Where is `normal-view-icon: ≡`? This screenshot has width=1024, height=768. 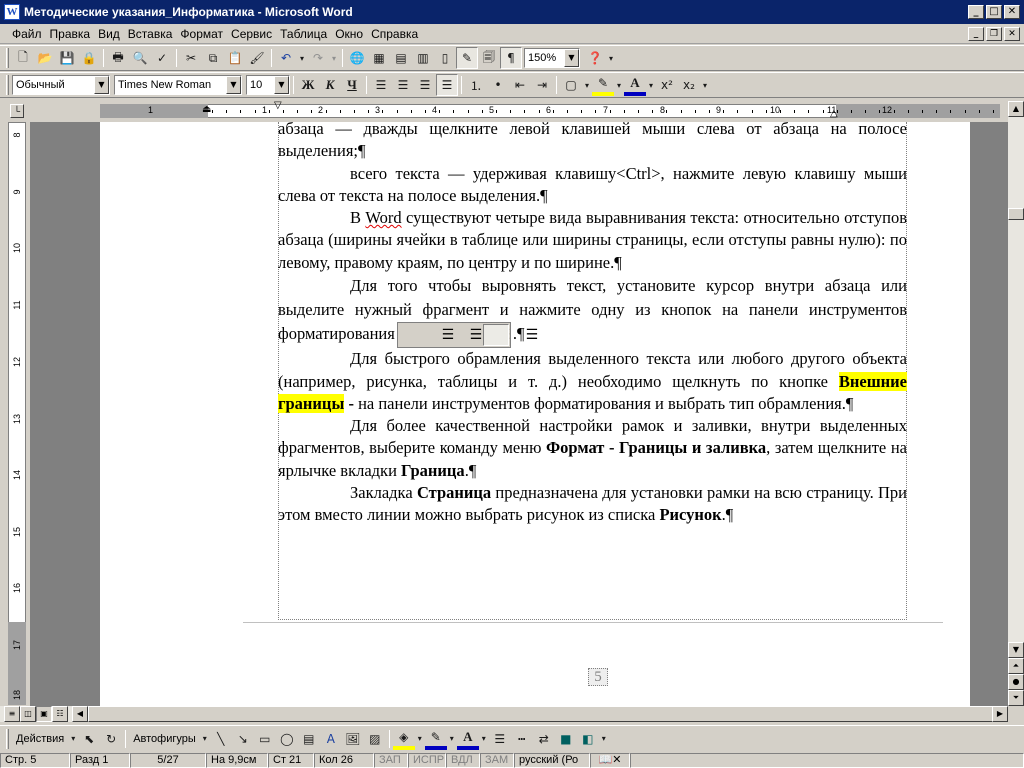
normal-view-icon: ≡ is located at coordinates (12, 714).